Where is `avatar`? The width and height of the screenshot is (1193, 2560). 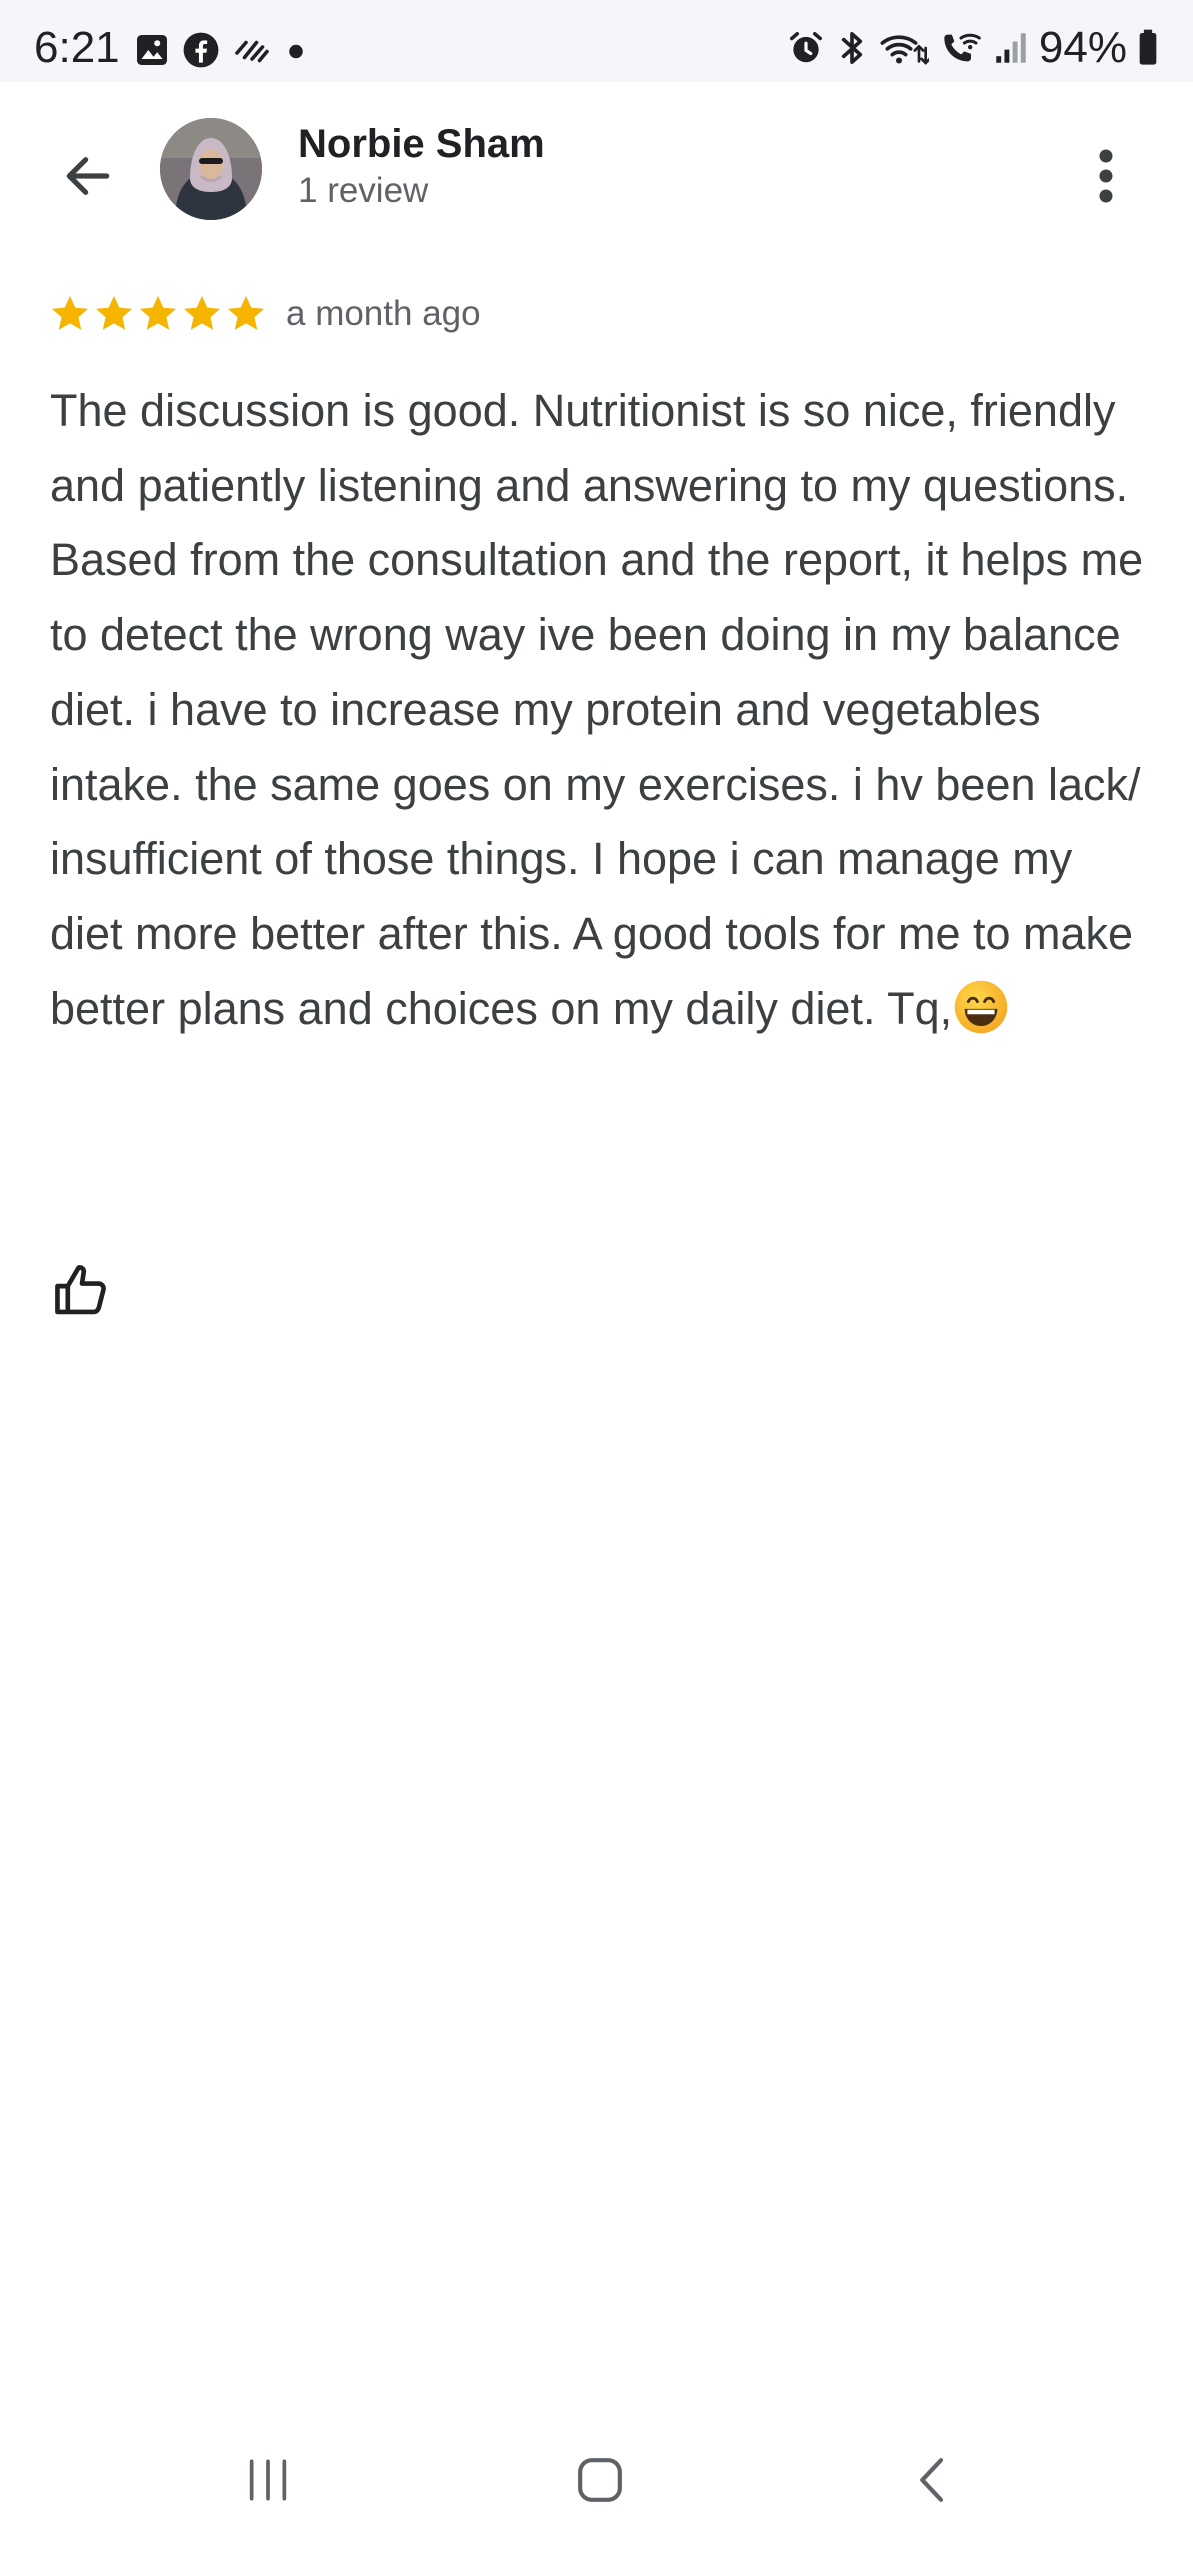 avatar is located at coordinates (211, 169).